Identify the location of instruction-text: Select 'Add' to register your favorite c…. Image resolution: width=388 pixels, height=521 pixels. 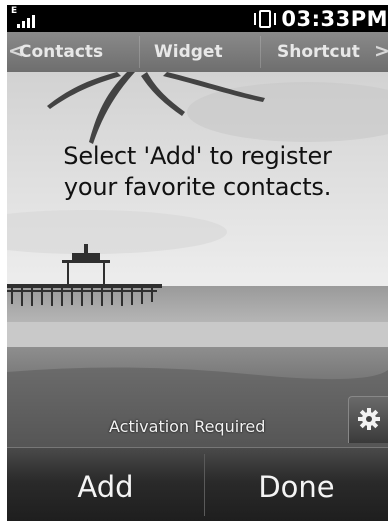
(197, 172).